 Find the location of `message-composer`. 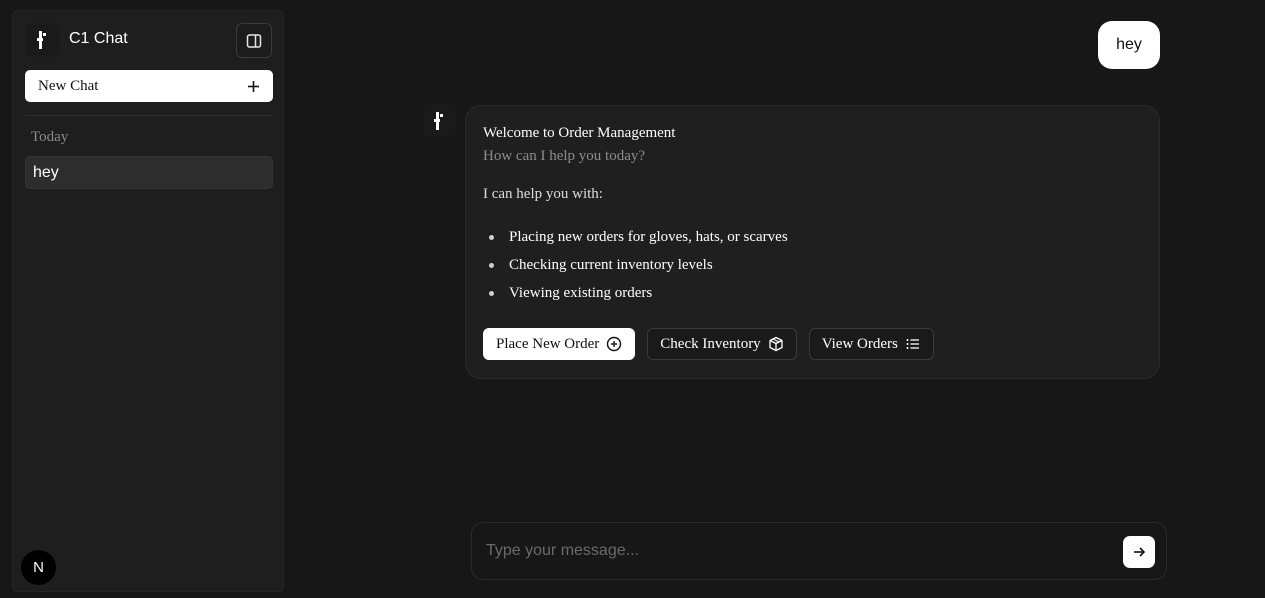

message-composer is located at coordinates (819, 551).